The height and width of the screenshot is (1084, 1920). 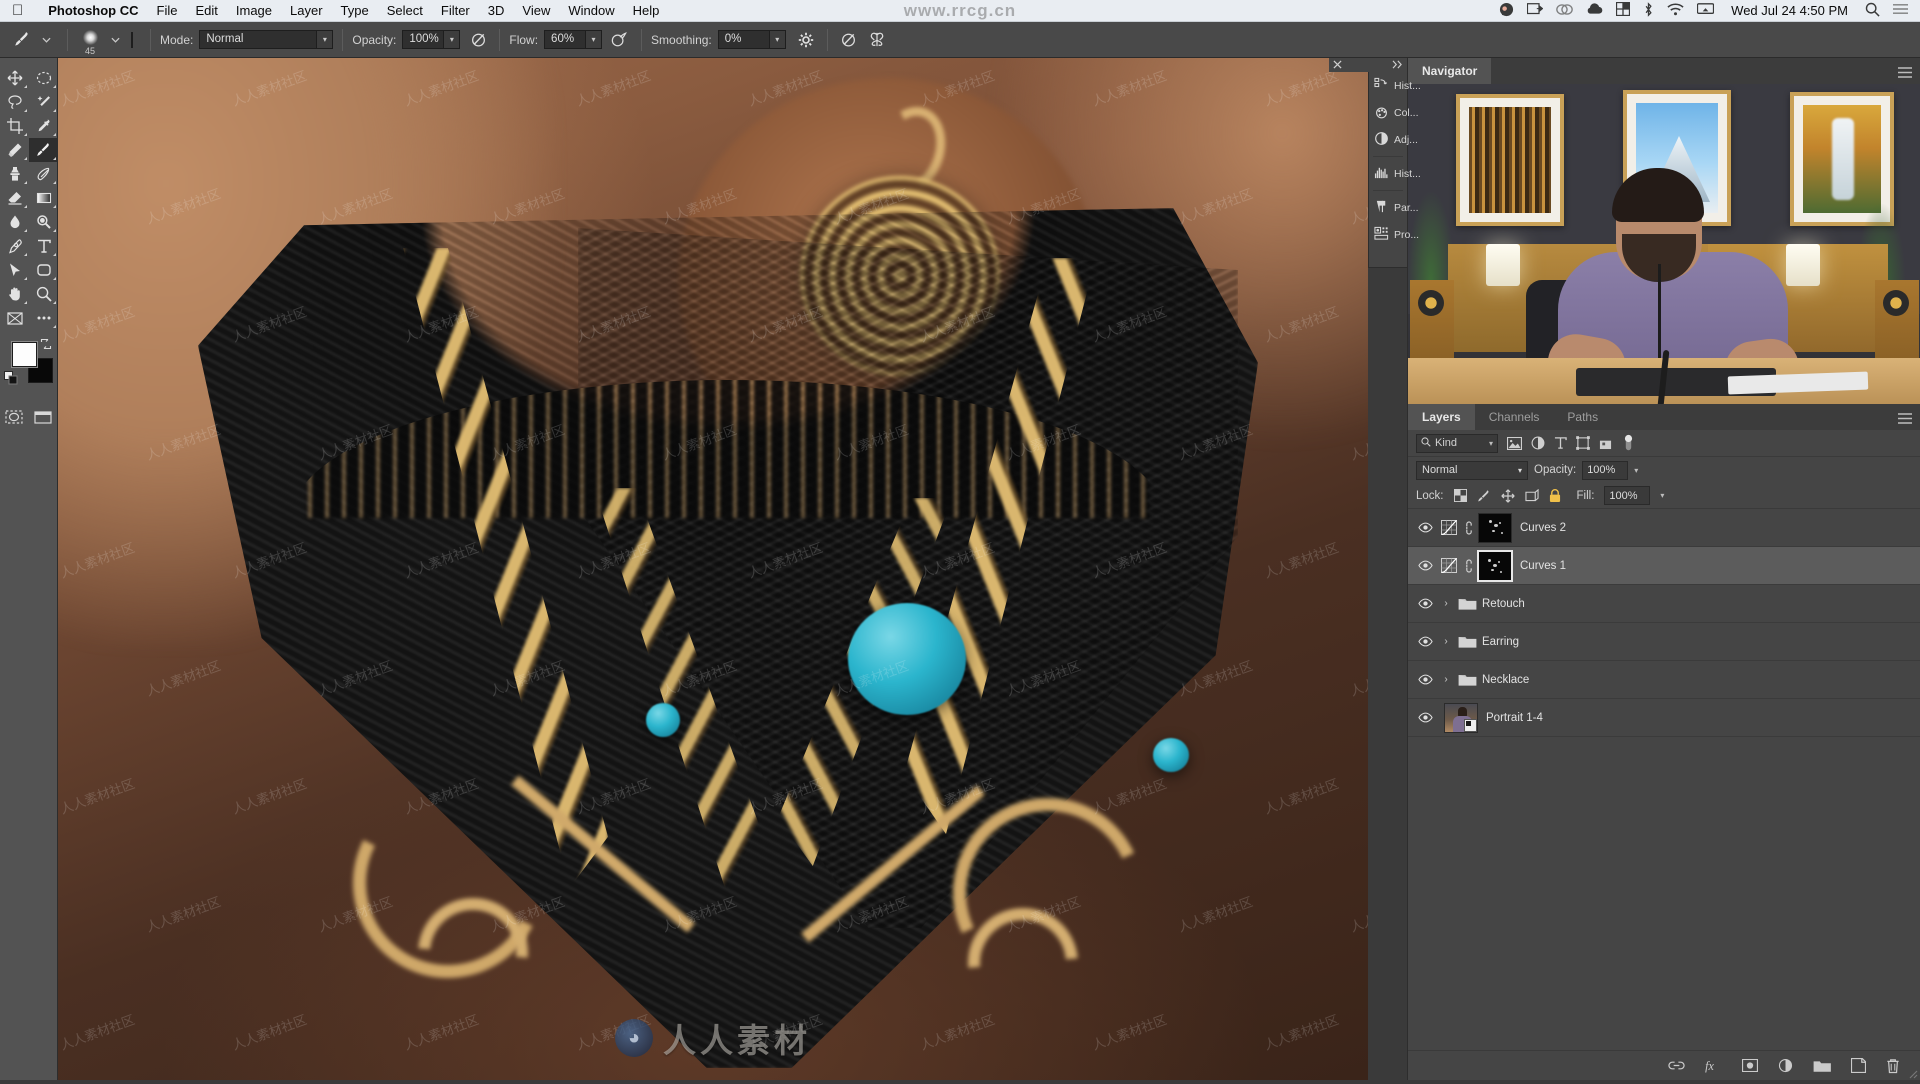 I want to click on new-layer-button, so click(x=1858, y=1065).